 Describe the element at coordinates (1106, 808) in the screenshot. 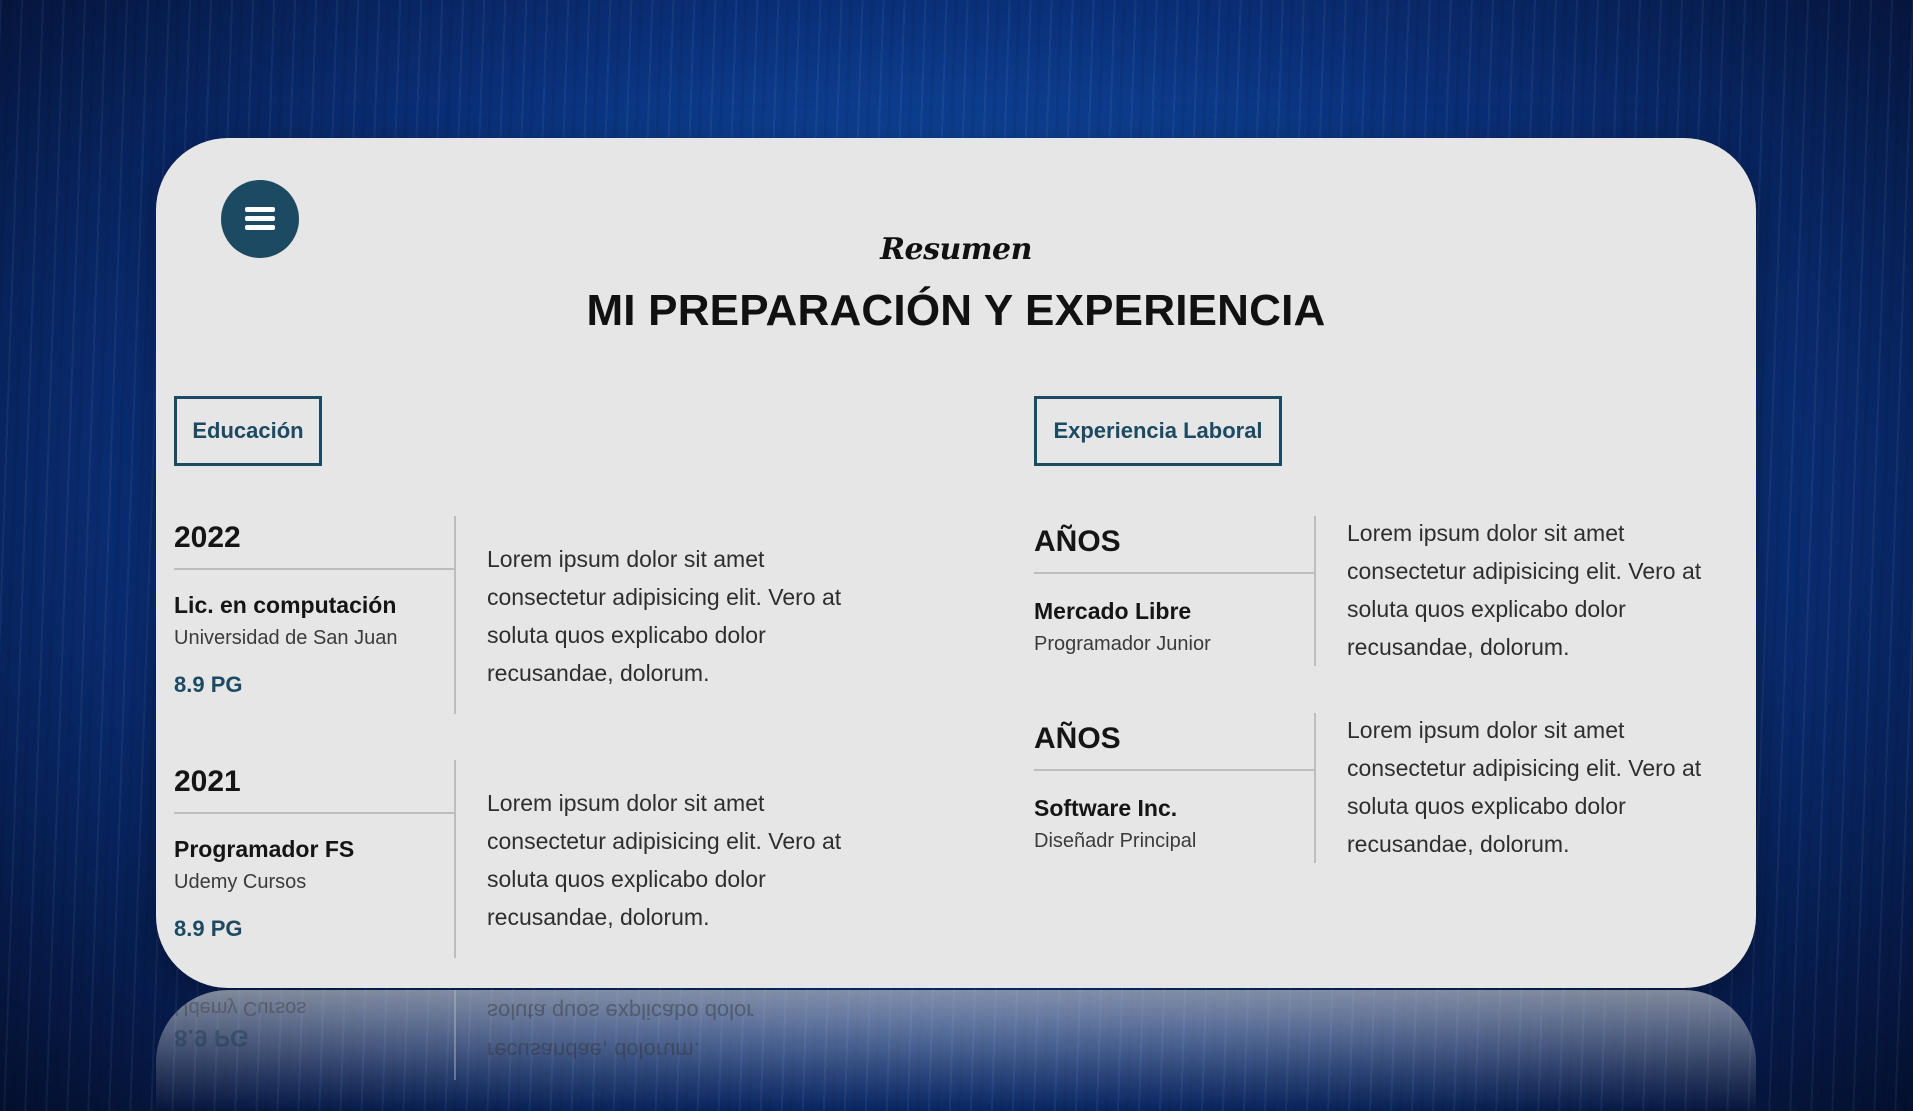

I see `entry-company: Software Inc.` at that location.